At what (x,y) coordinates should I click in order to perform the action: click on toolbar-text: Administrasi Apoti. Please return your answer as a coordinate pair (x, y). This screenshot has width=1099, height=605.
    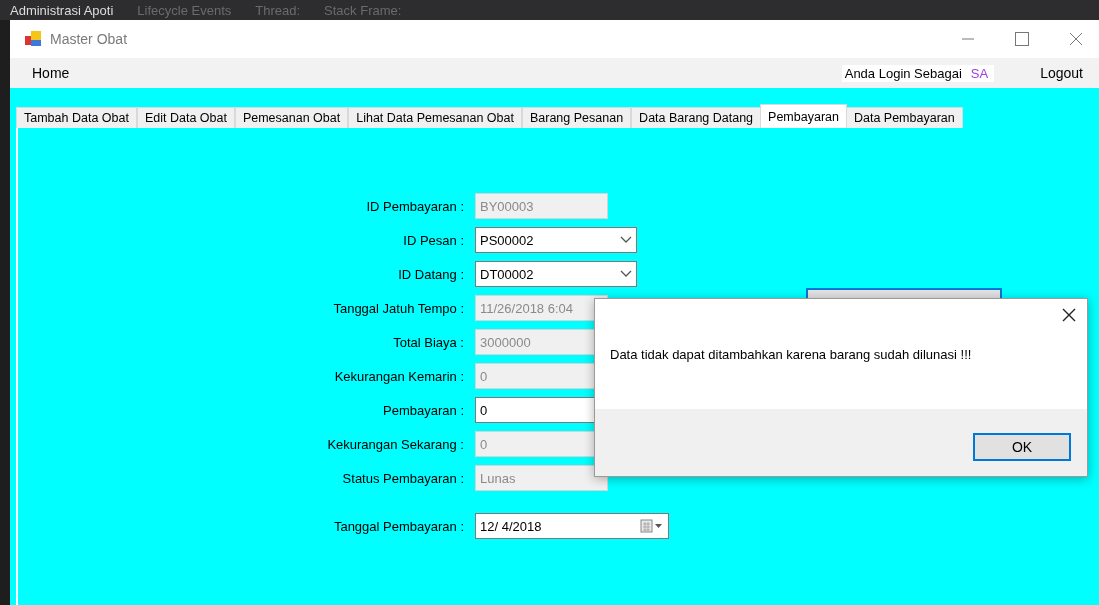
    Looking at the image, I should click on (62, 10).